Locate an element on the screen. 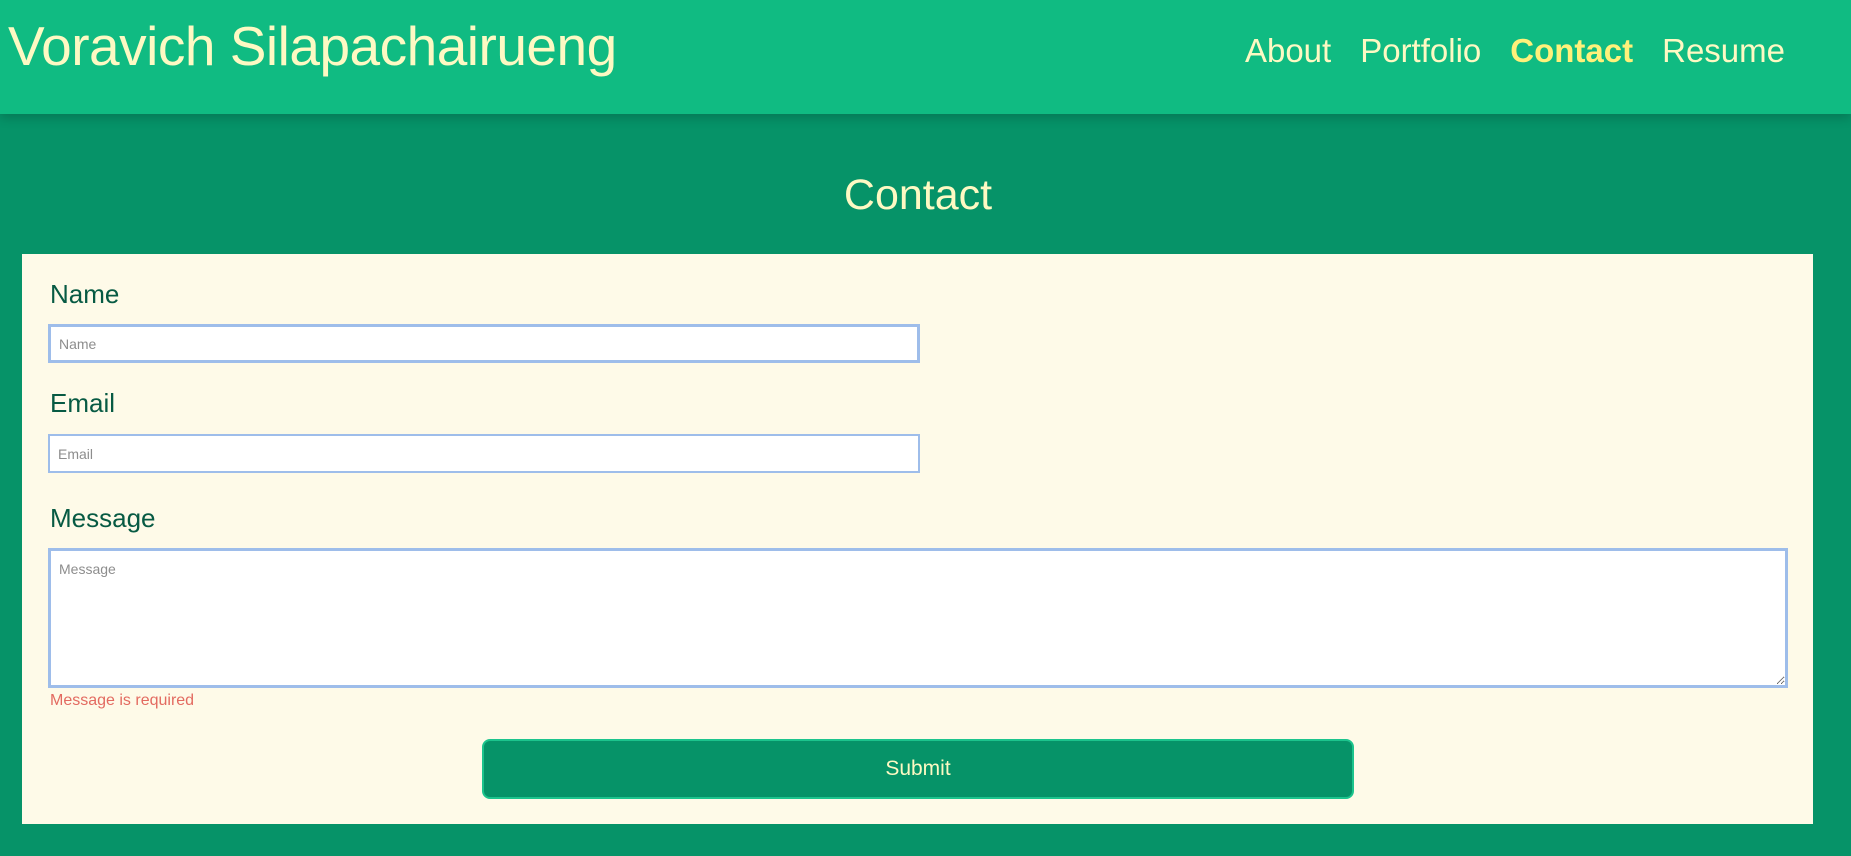 Image resolution: width=1851 pixels, height=856 pixels. page-title: Contact is located at coordinates (918, 195).